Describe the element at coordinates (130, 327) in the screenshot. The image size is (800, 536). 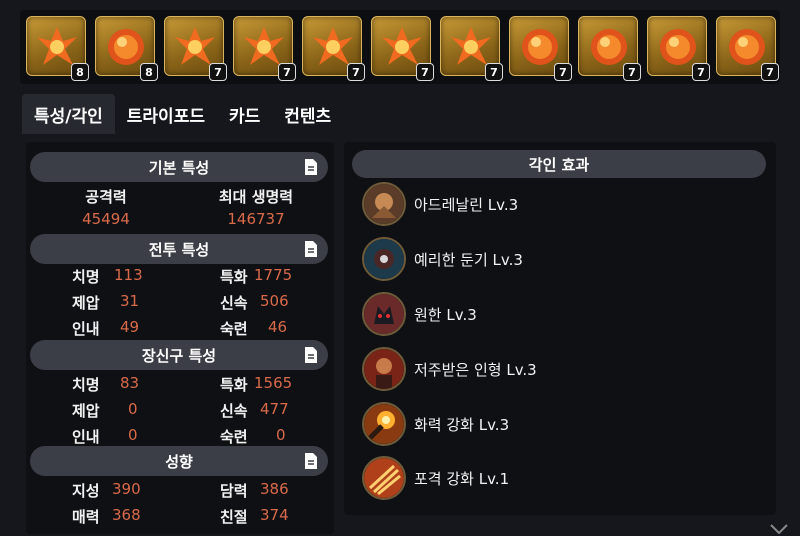
I see `endu-value: 49` at that location.